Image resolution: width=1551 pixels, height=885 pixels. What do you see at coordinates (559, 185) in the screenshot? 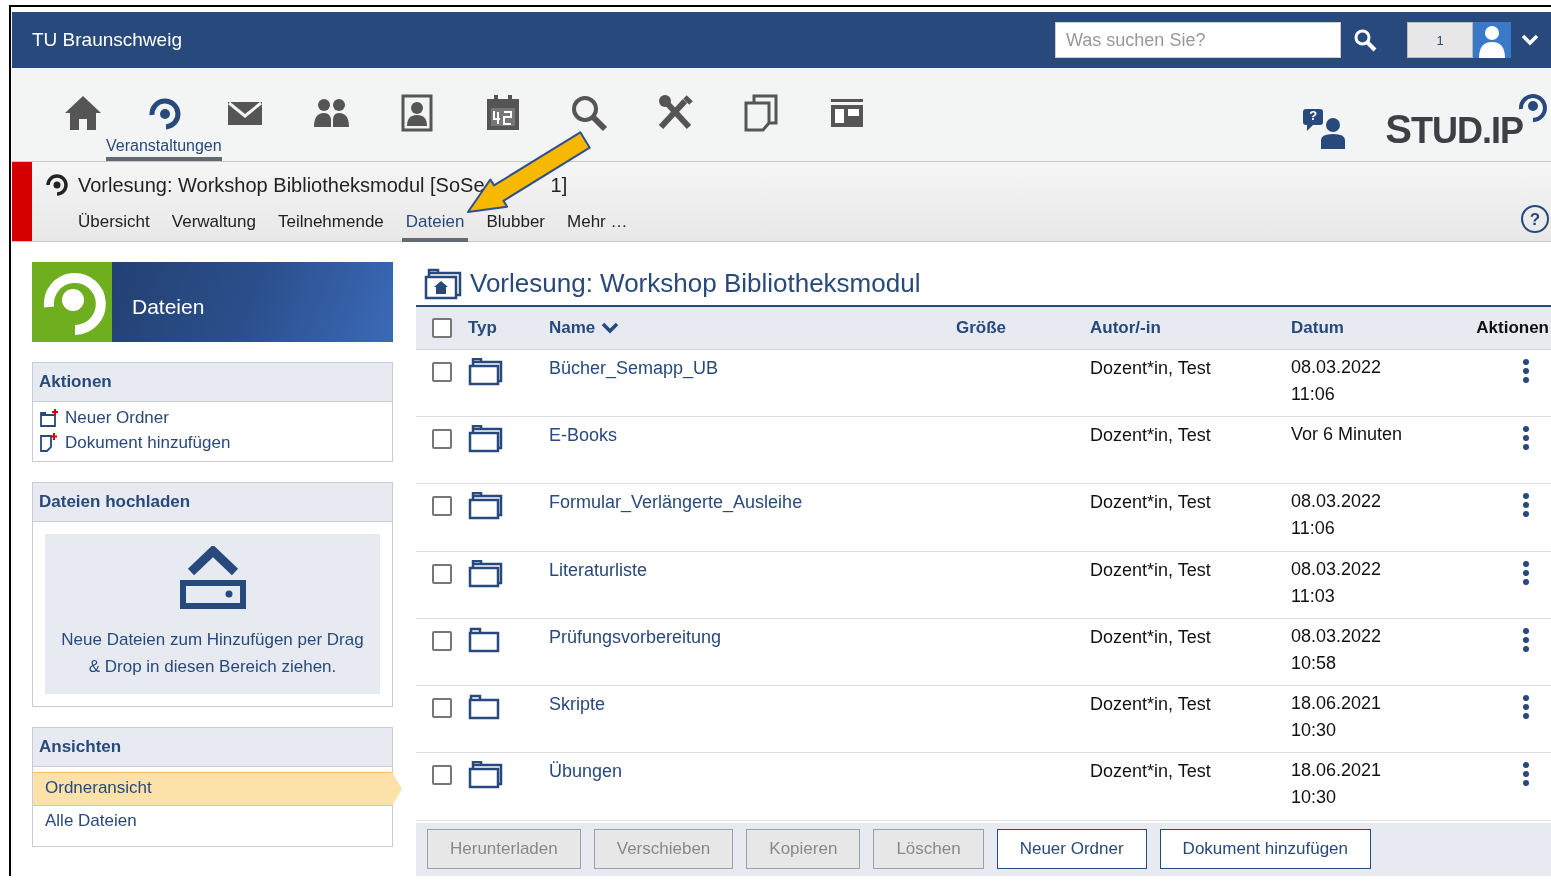
I see `course-title-tail: 1]` at bounding box center [559, 185].